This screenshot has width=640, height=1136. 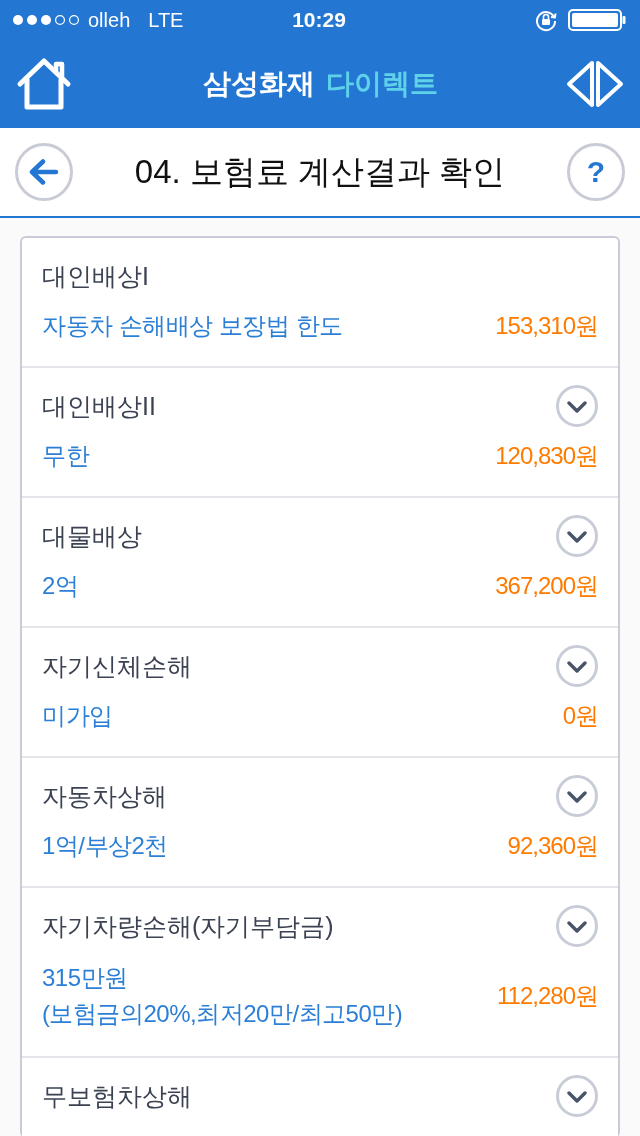 What do you see at coordinates (78, 716) in the screenshot?
I see `coverage-detail: 미가입` at bounding box center [78, 716].